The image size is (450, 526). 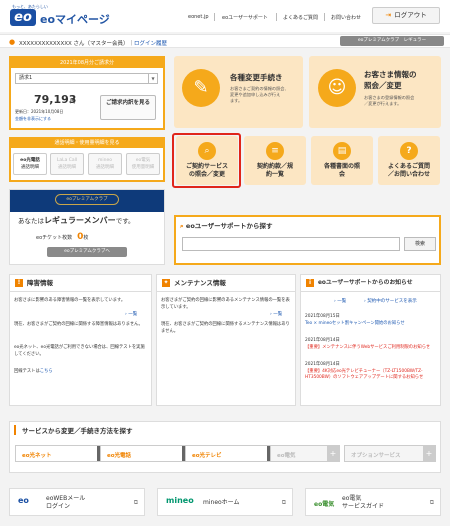 What do you see at coordinates (300, 17) in the screenshot?
I see `nav-link-faq: よくあるご質問` at bounding box center [300, 17].